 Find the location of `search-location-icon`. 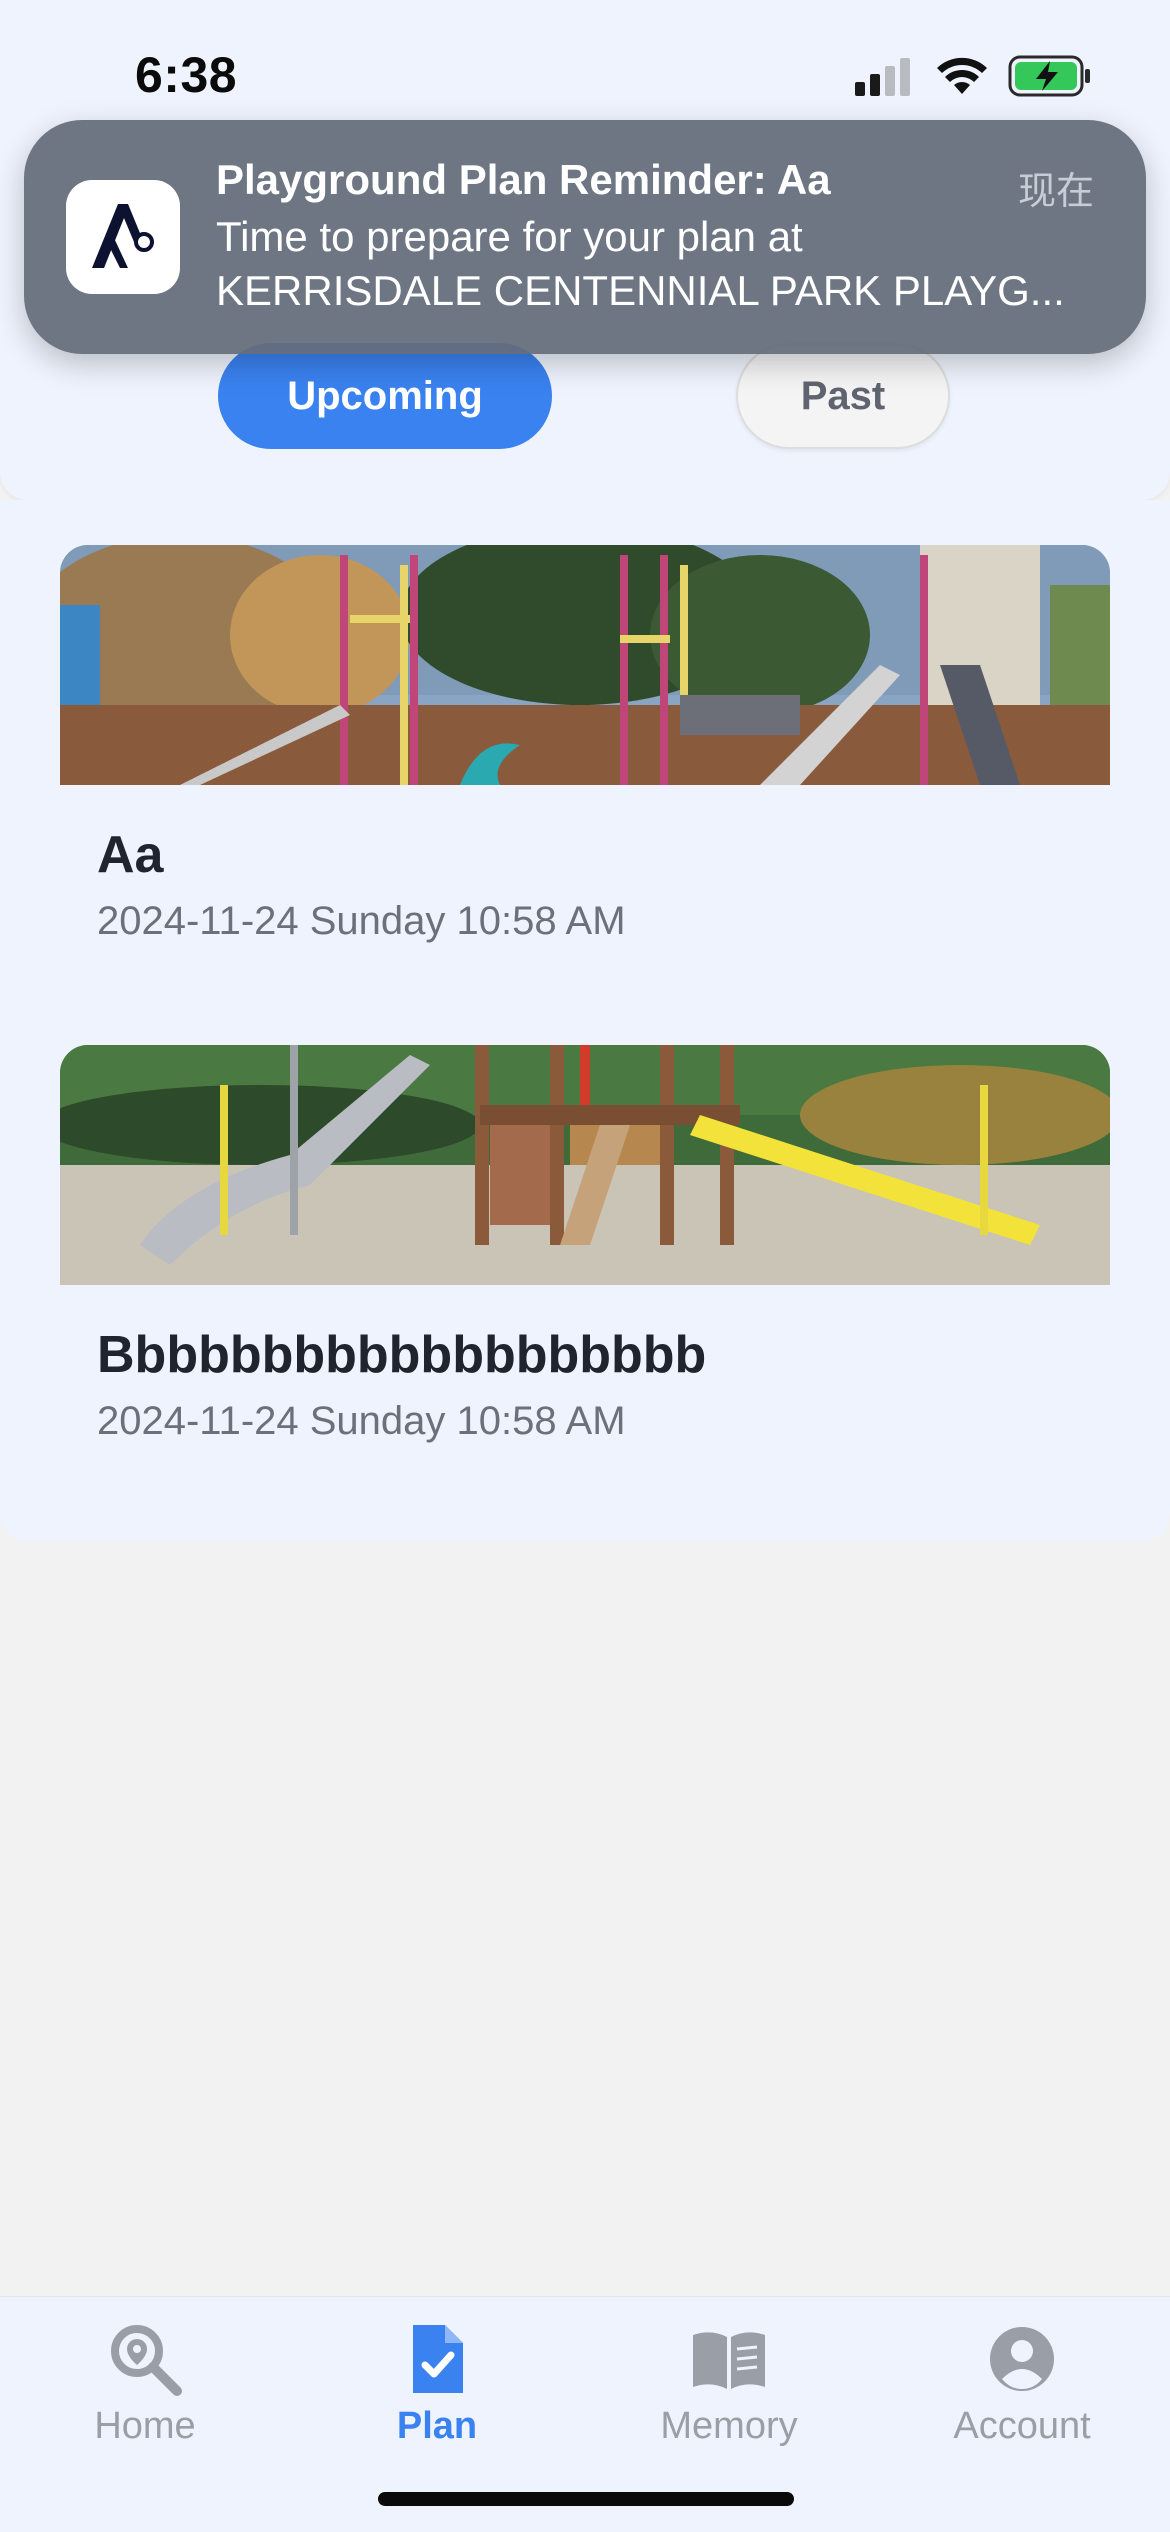

search-location-icon is located at coordinates (146, 2360).